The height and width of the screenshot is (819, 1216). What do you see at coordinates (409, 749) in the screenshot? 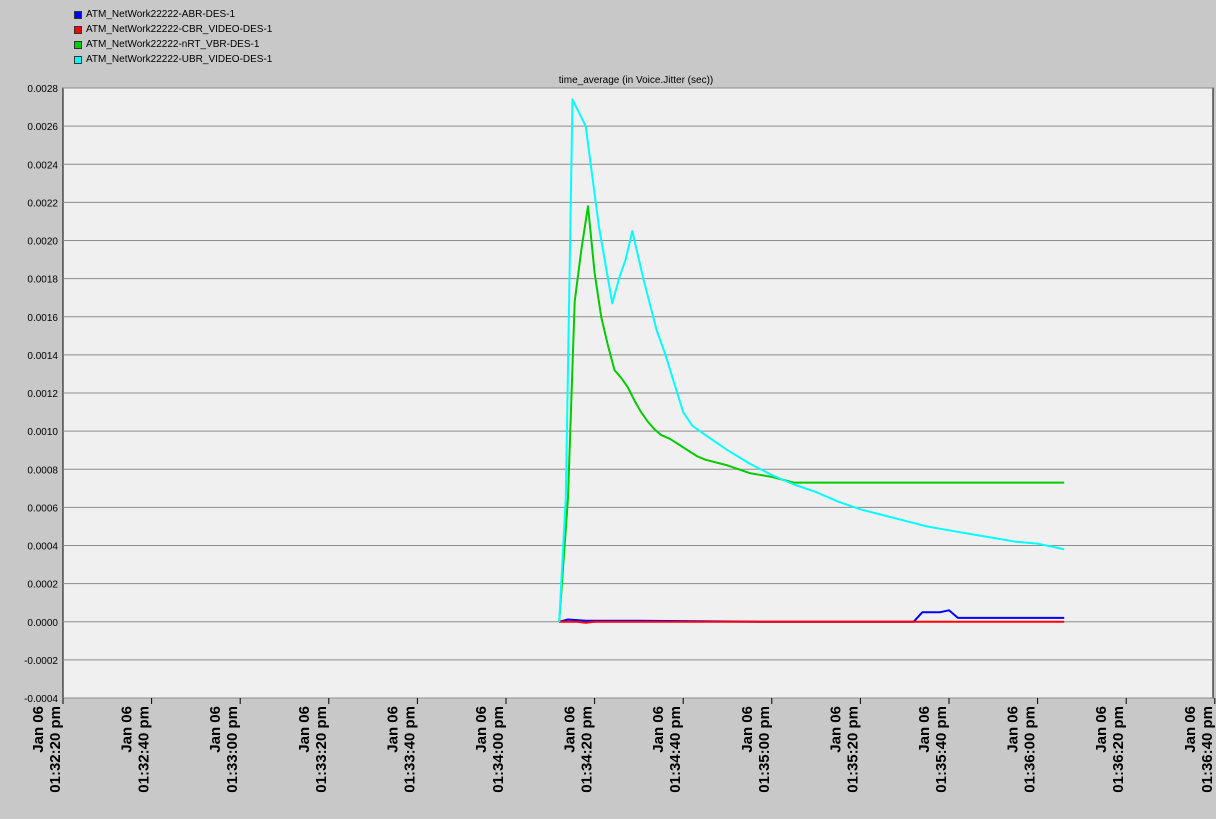
I see `x-tick-time: 01:33:40 pm` at bounding box center [409, 749].